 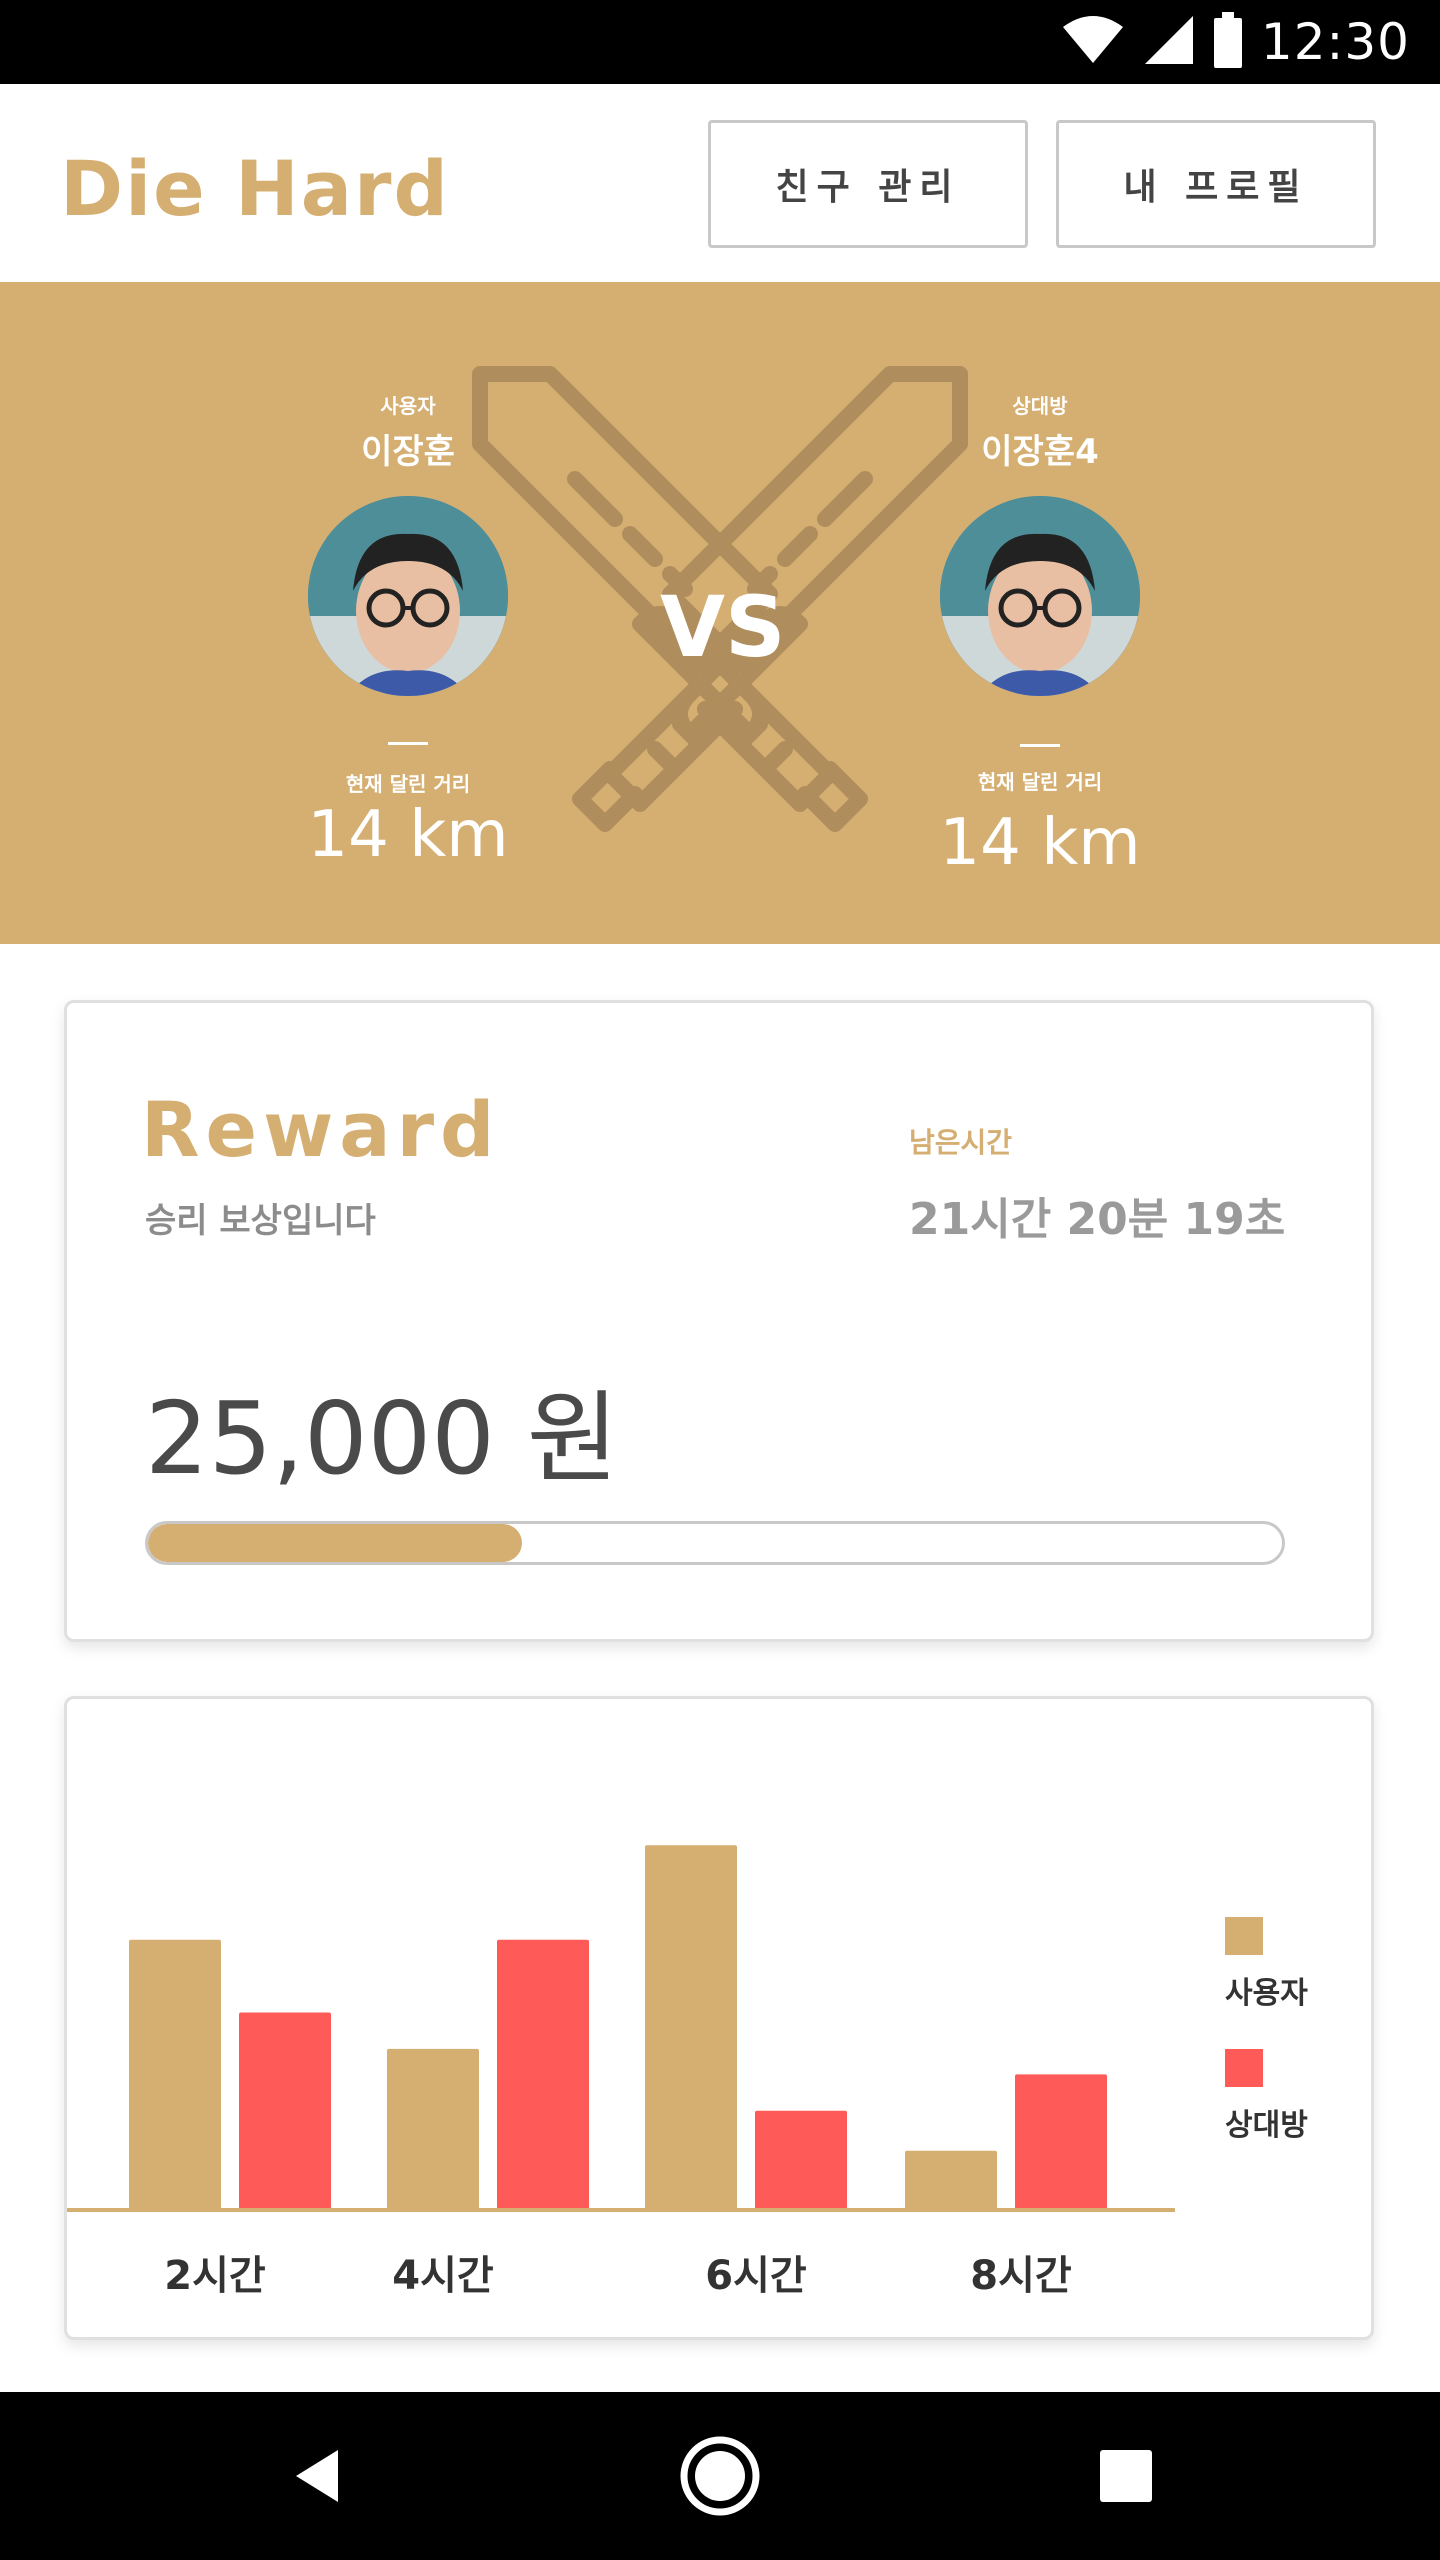 I want to click on x-tick-label: 6시간, so click(x=756, y=2276).